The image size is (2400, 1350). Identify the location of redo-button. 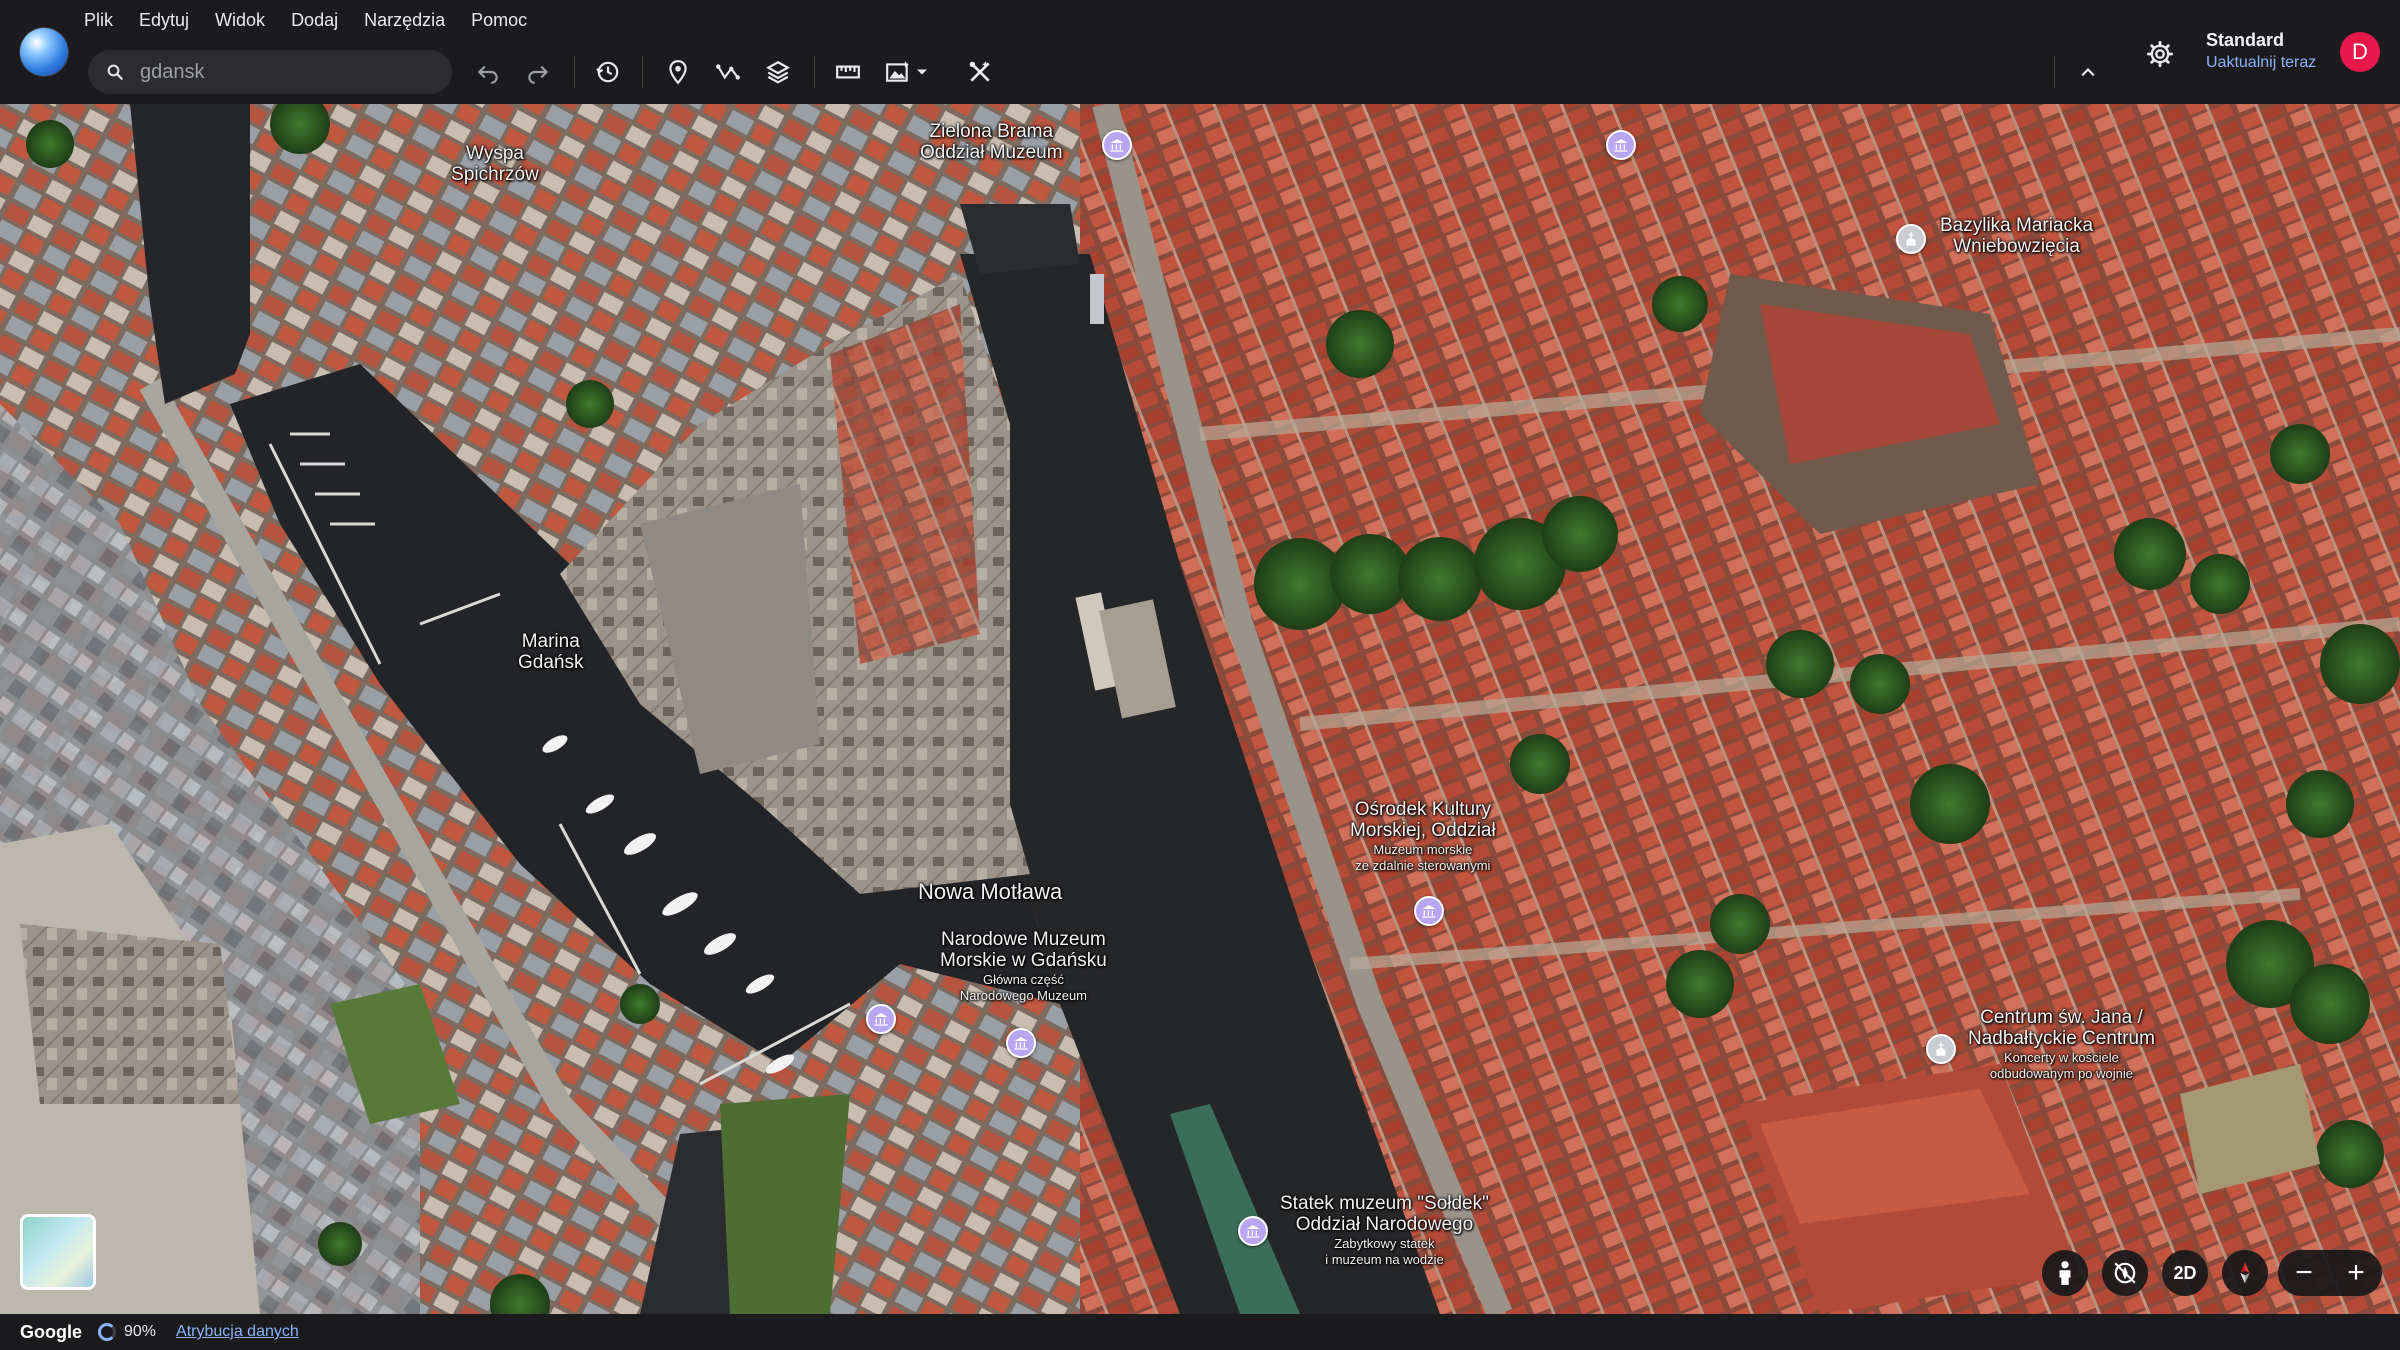
(538, 72).